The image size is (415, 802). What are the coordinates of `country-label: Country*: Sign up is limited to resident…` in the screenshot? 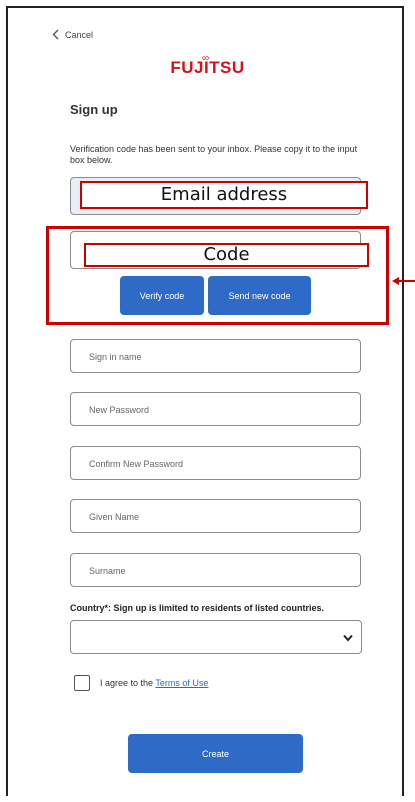 It's located at (197, 608).